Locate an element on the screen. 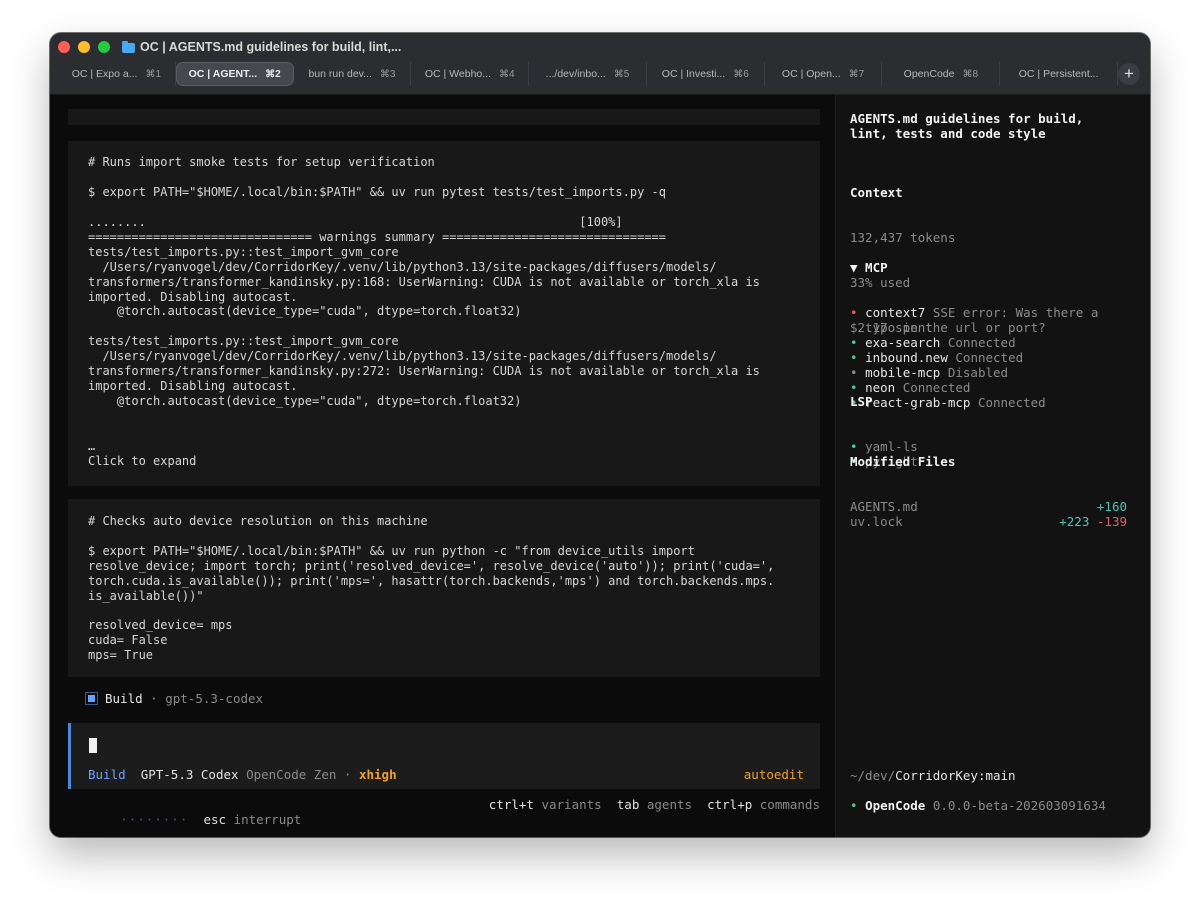 Image resolution: width=1200 pixels, height=903 pixels. modified-file-name: uv.lock is located at coordinates (876, 521).